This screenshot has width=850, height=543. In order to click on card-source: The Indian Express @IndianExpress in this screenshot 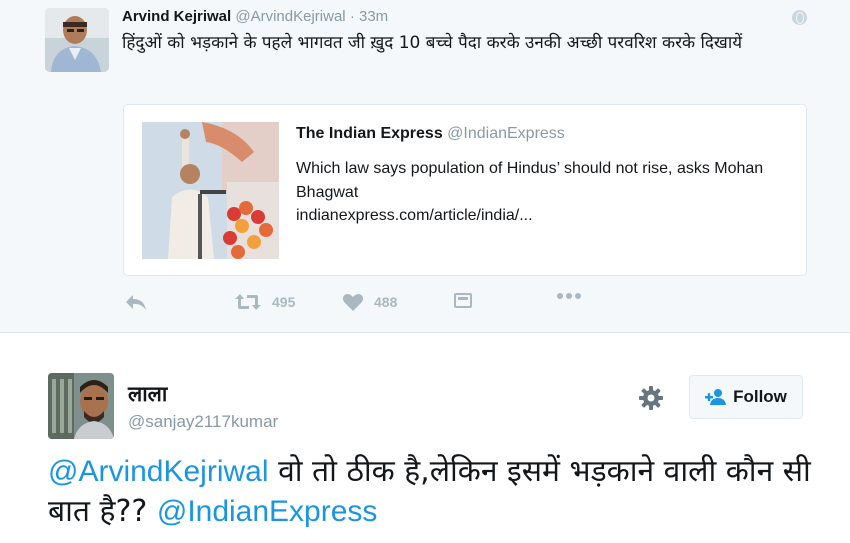, I will do `click(430, 134)`.